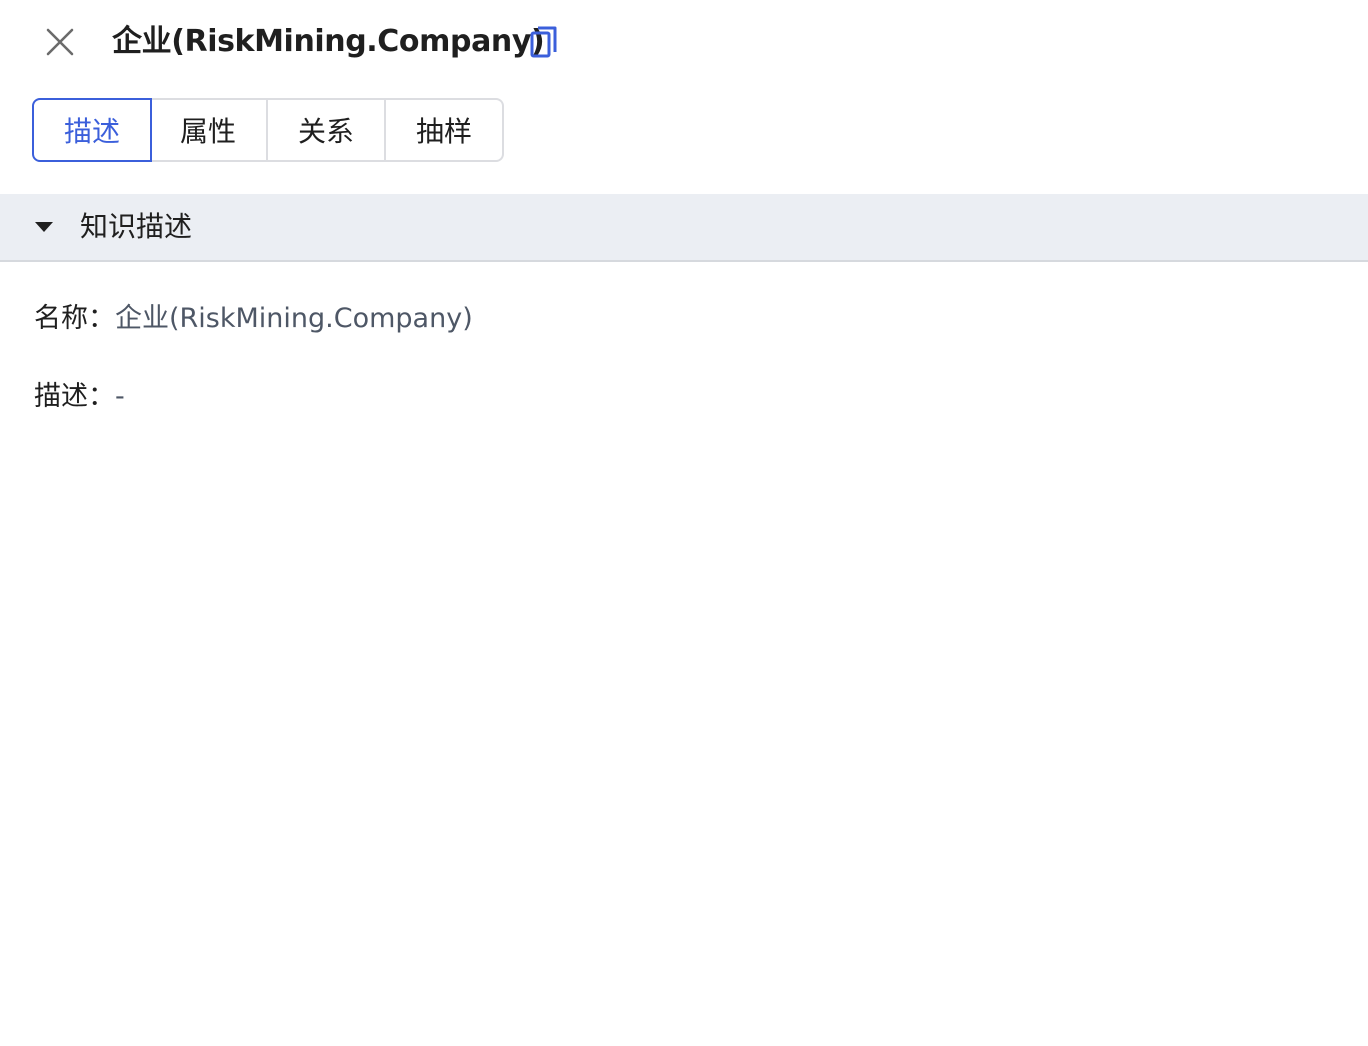 This screenshot has height=1046, width=1368. I want to click on copy-button, so click(544, 42).